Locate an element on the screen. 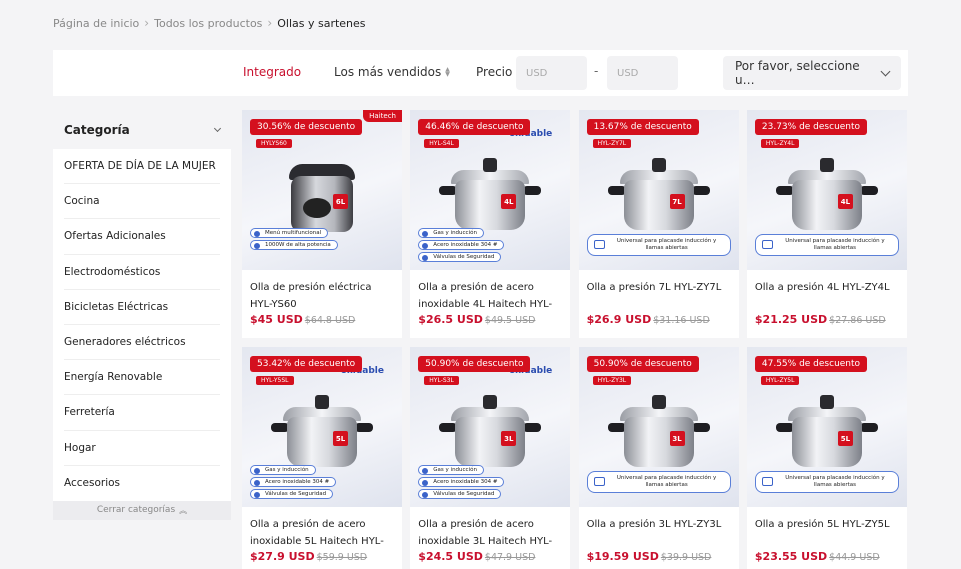  breadcrumb-all-products: Todos los productos is located at coordinates (208, 23).